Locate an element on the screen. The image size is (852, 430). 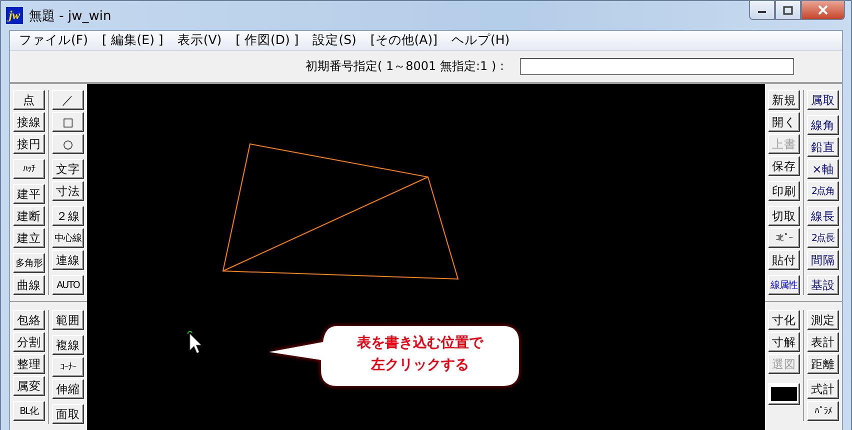
tool-button: 式計 is located at coordinates (823, 389).